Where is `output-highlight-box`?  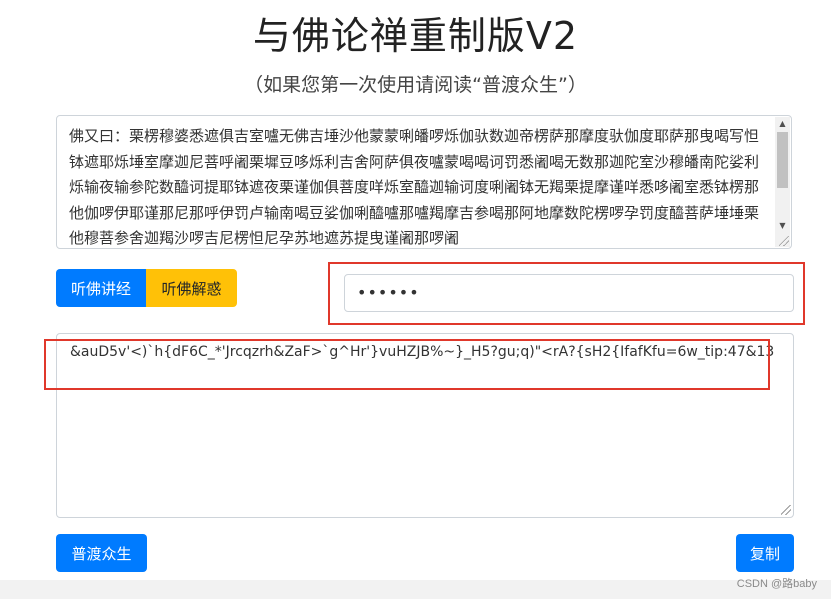 output-highlight-box is located at coordinates (407, 364).